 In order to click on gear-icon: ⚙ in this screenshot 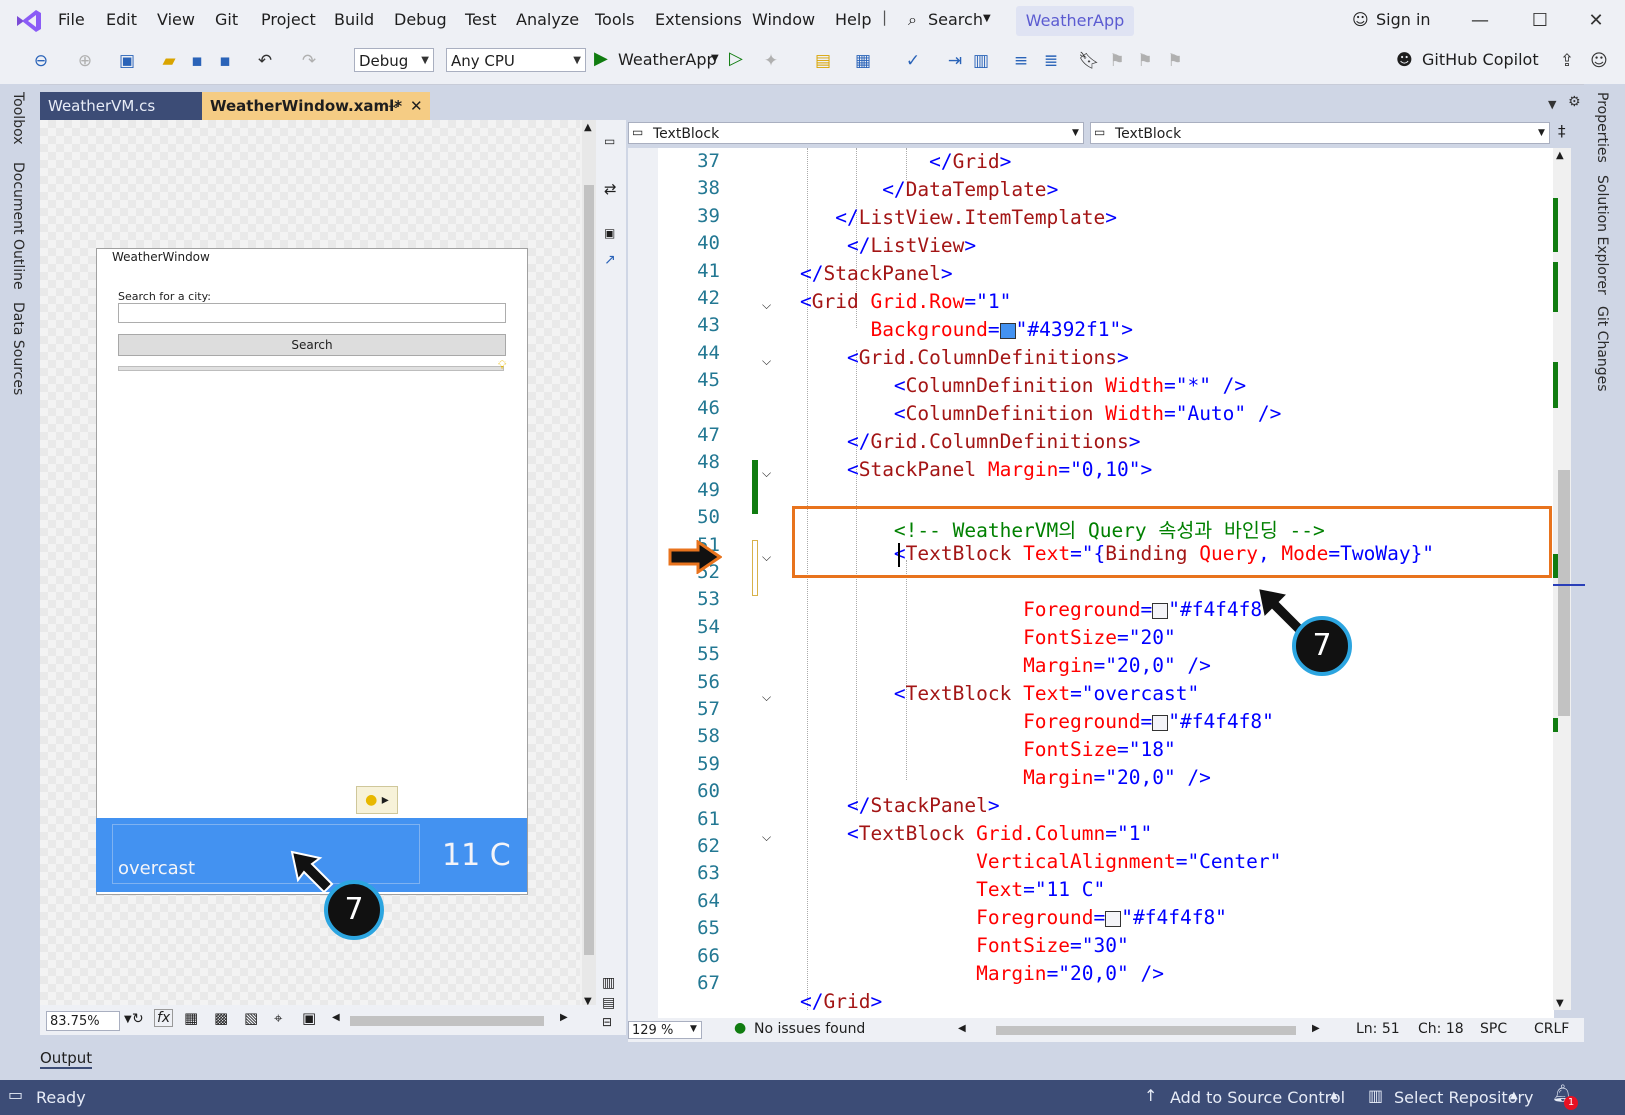, I will do `click(1574, 102)`.